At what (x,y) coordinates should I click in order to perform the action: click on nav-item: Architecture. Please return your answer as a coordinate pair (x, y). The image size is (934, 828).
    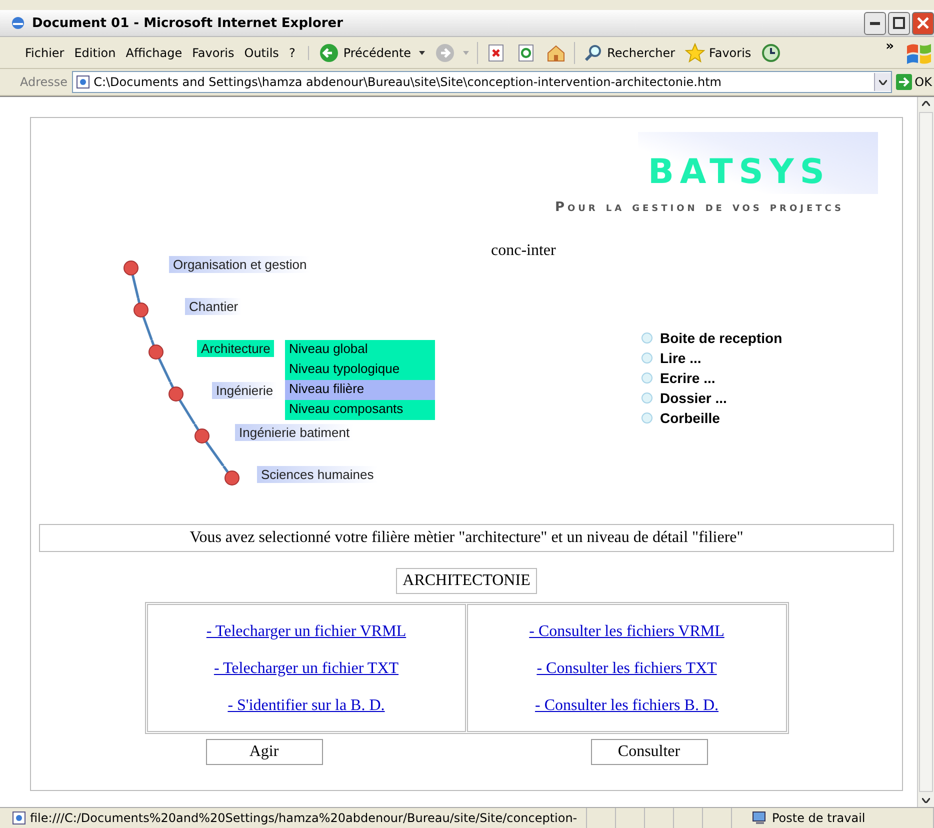
    Looking at the image, I should click on (235, 348).